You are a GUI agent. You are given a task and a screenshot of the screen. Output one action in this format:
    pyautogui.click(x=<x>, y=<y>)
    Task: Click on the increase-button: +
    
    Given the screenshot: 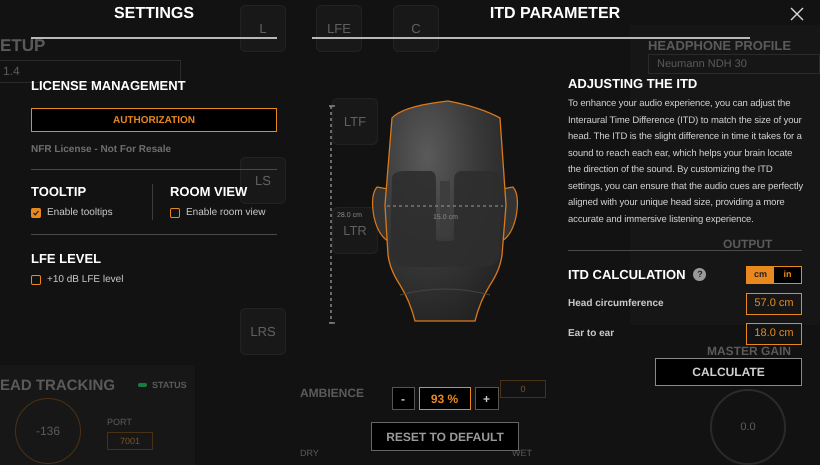 What is the action you would take?
    pyautogui.click(x=486, y=398)
    